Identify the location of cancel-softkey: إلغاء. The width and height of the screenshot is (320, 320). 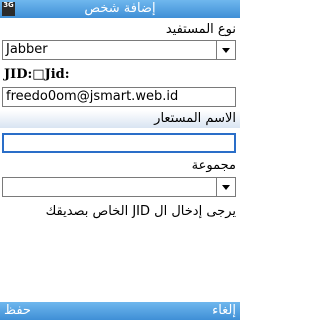
(224, 311).